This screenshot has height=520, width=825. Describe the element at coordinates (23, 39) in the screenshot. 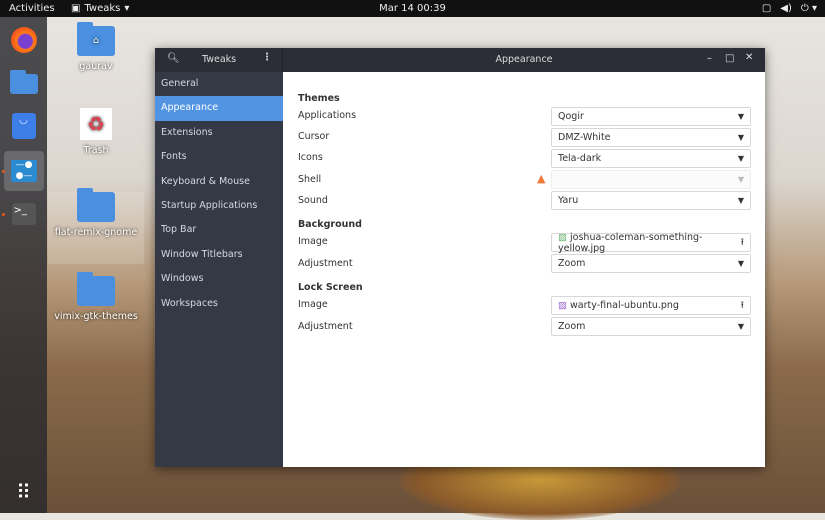

I see `firefox-icon` at that location.